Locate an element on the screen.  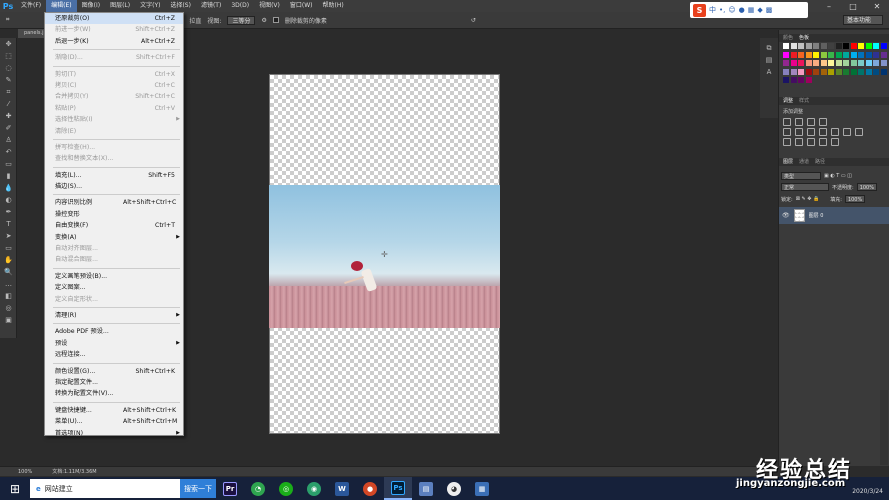
gear-icon: ⚙ is located at coordinates (263, 20).